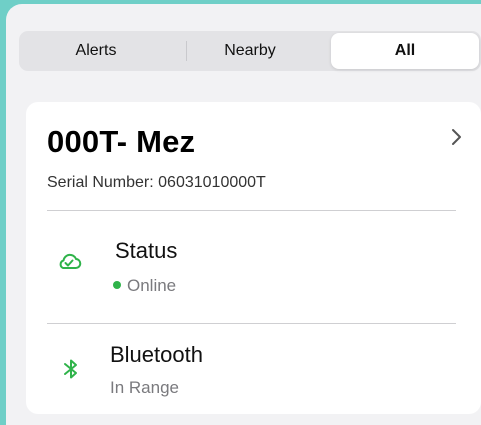  Describe the element at coordinates (146, 250) in the screenshot. I see `status-title: Status` at that location.